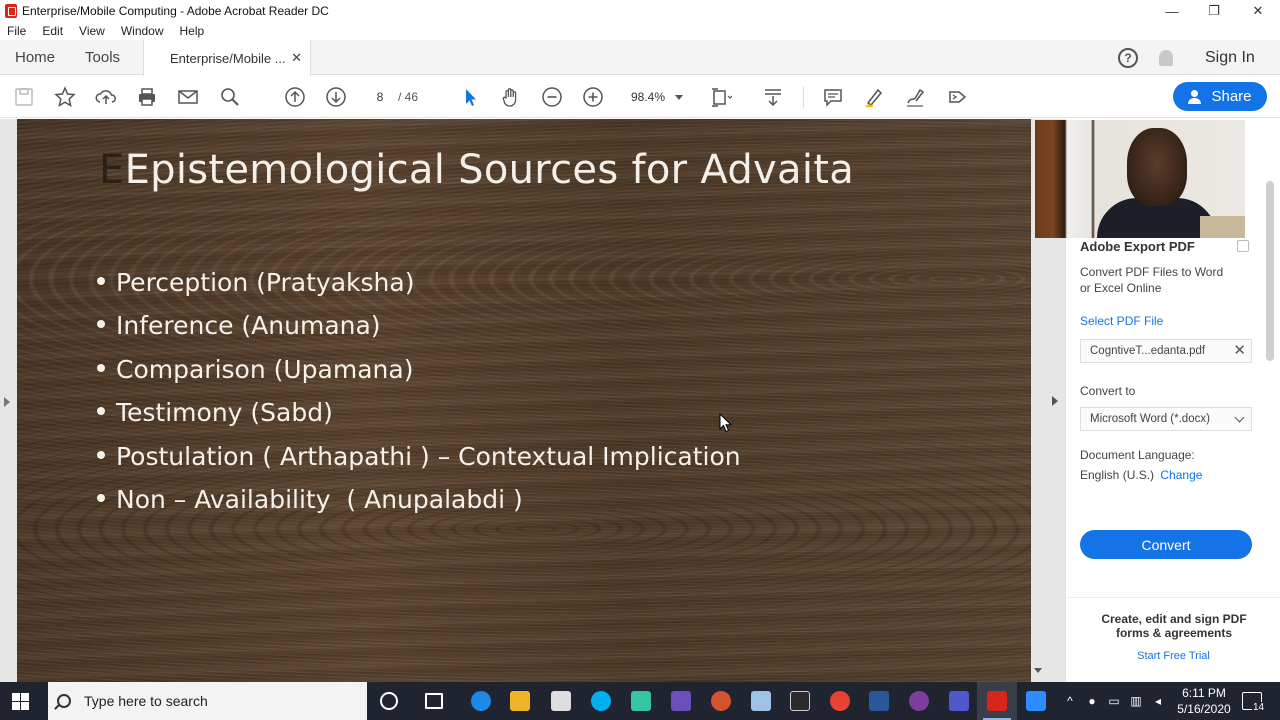  Describe the element at coordinates (146, 701) in the screenshot. I see `search-placeholder: Type here to search` at that location.